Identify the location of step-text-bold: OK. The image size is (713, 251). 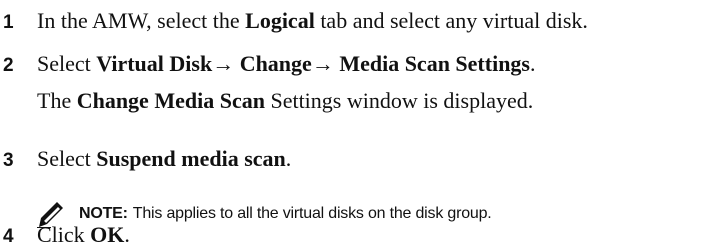
(107, 234).